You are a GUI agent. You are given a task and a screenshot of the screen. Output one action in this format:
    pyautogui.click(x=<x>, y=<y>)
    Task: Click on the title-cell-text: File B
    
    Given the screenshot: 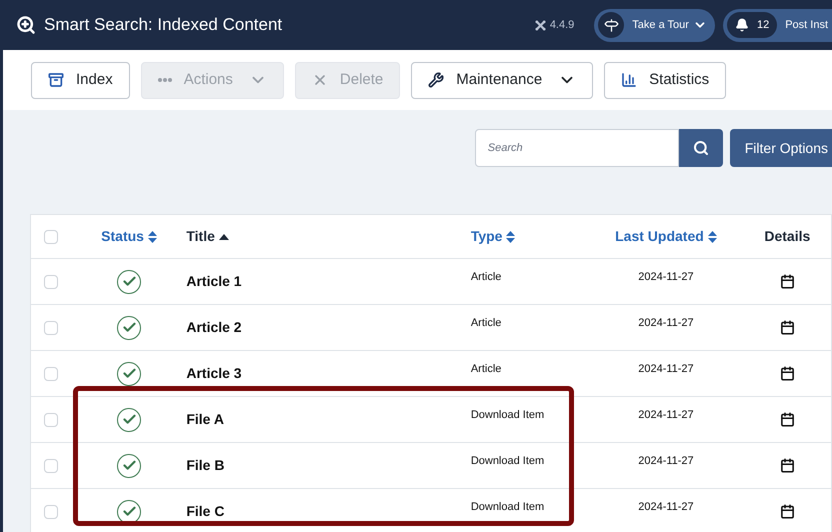 What is the action you would take?
    pyautogui.click(x=205, y=465)
    